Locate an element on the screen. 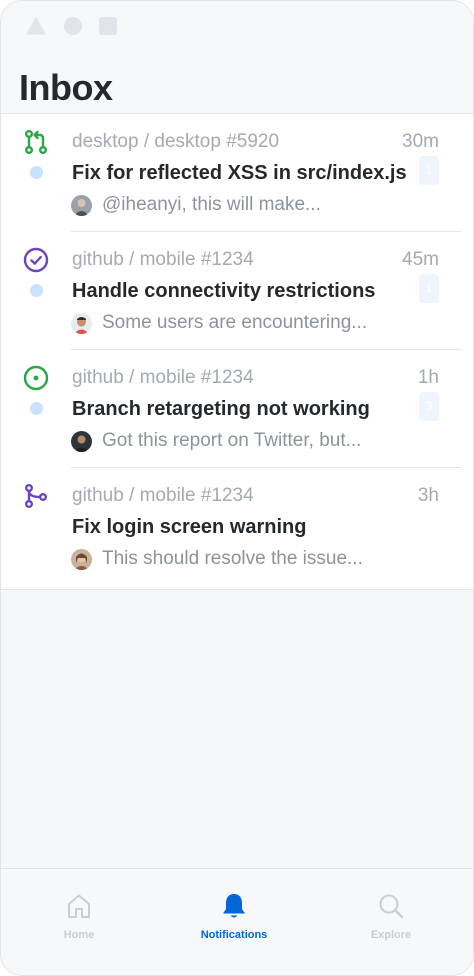  pull-request-icon is located at coordinates (36, 142).